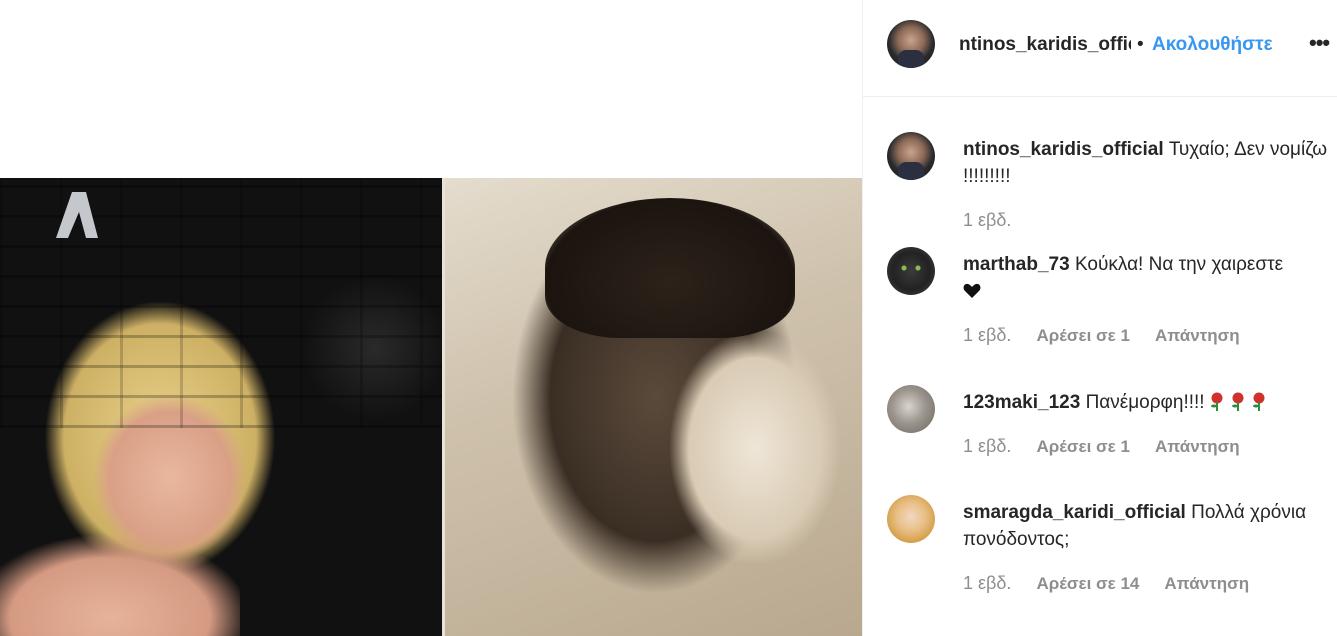 This screenshot has height=636, width=1337. Describe the element at coordinates (1212, 45) in the screenshot. I see `follow-button: Ακολουθήστε` at that location.